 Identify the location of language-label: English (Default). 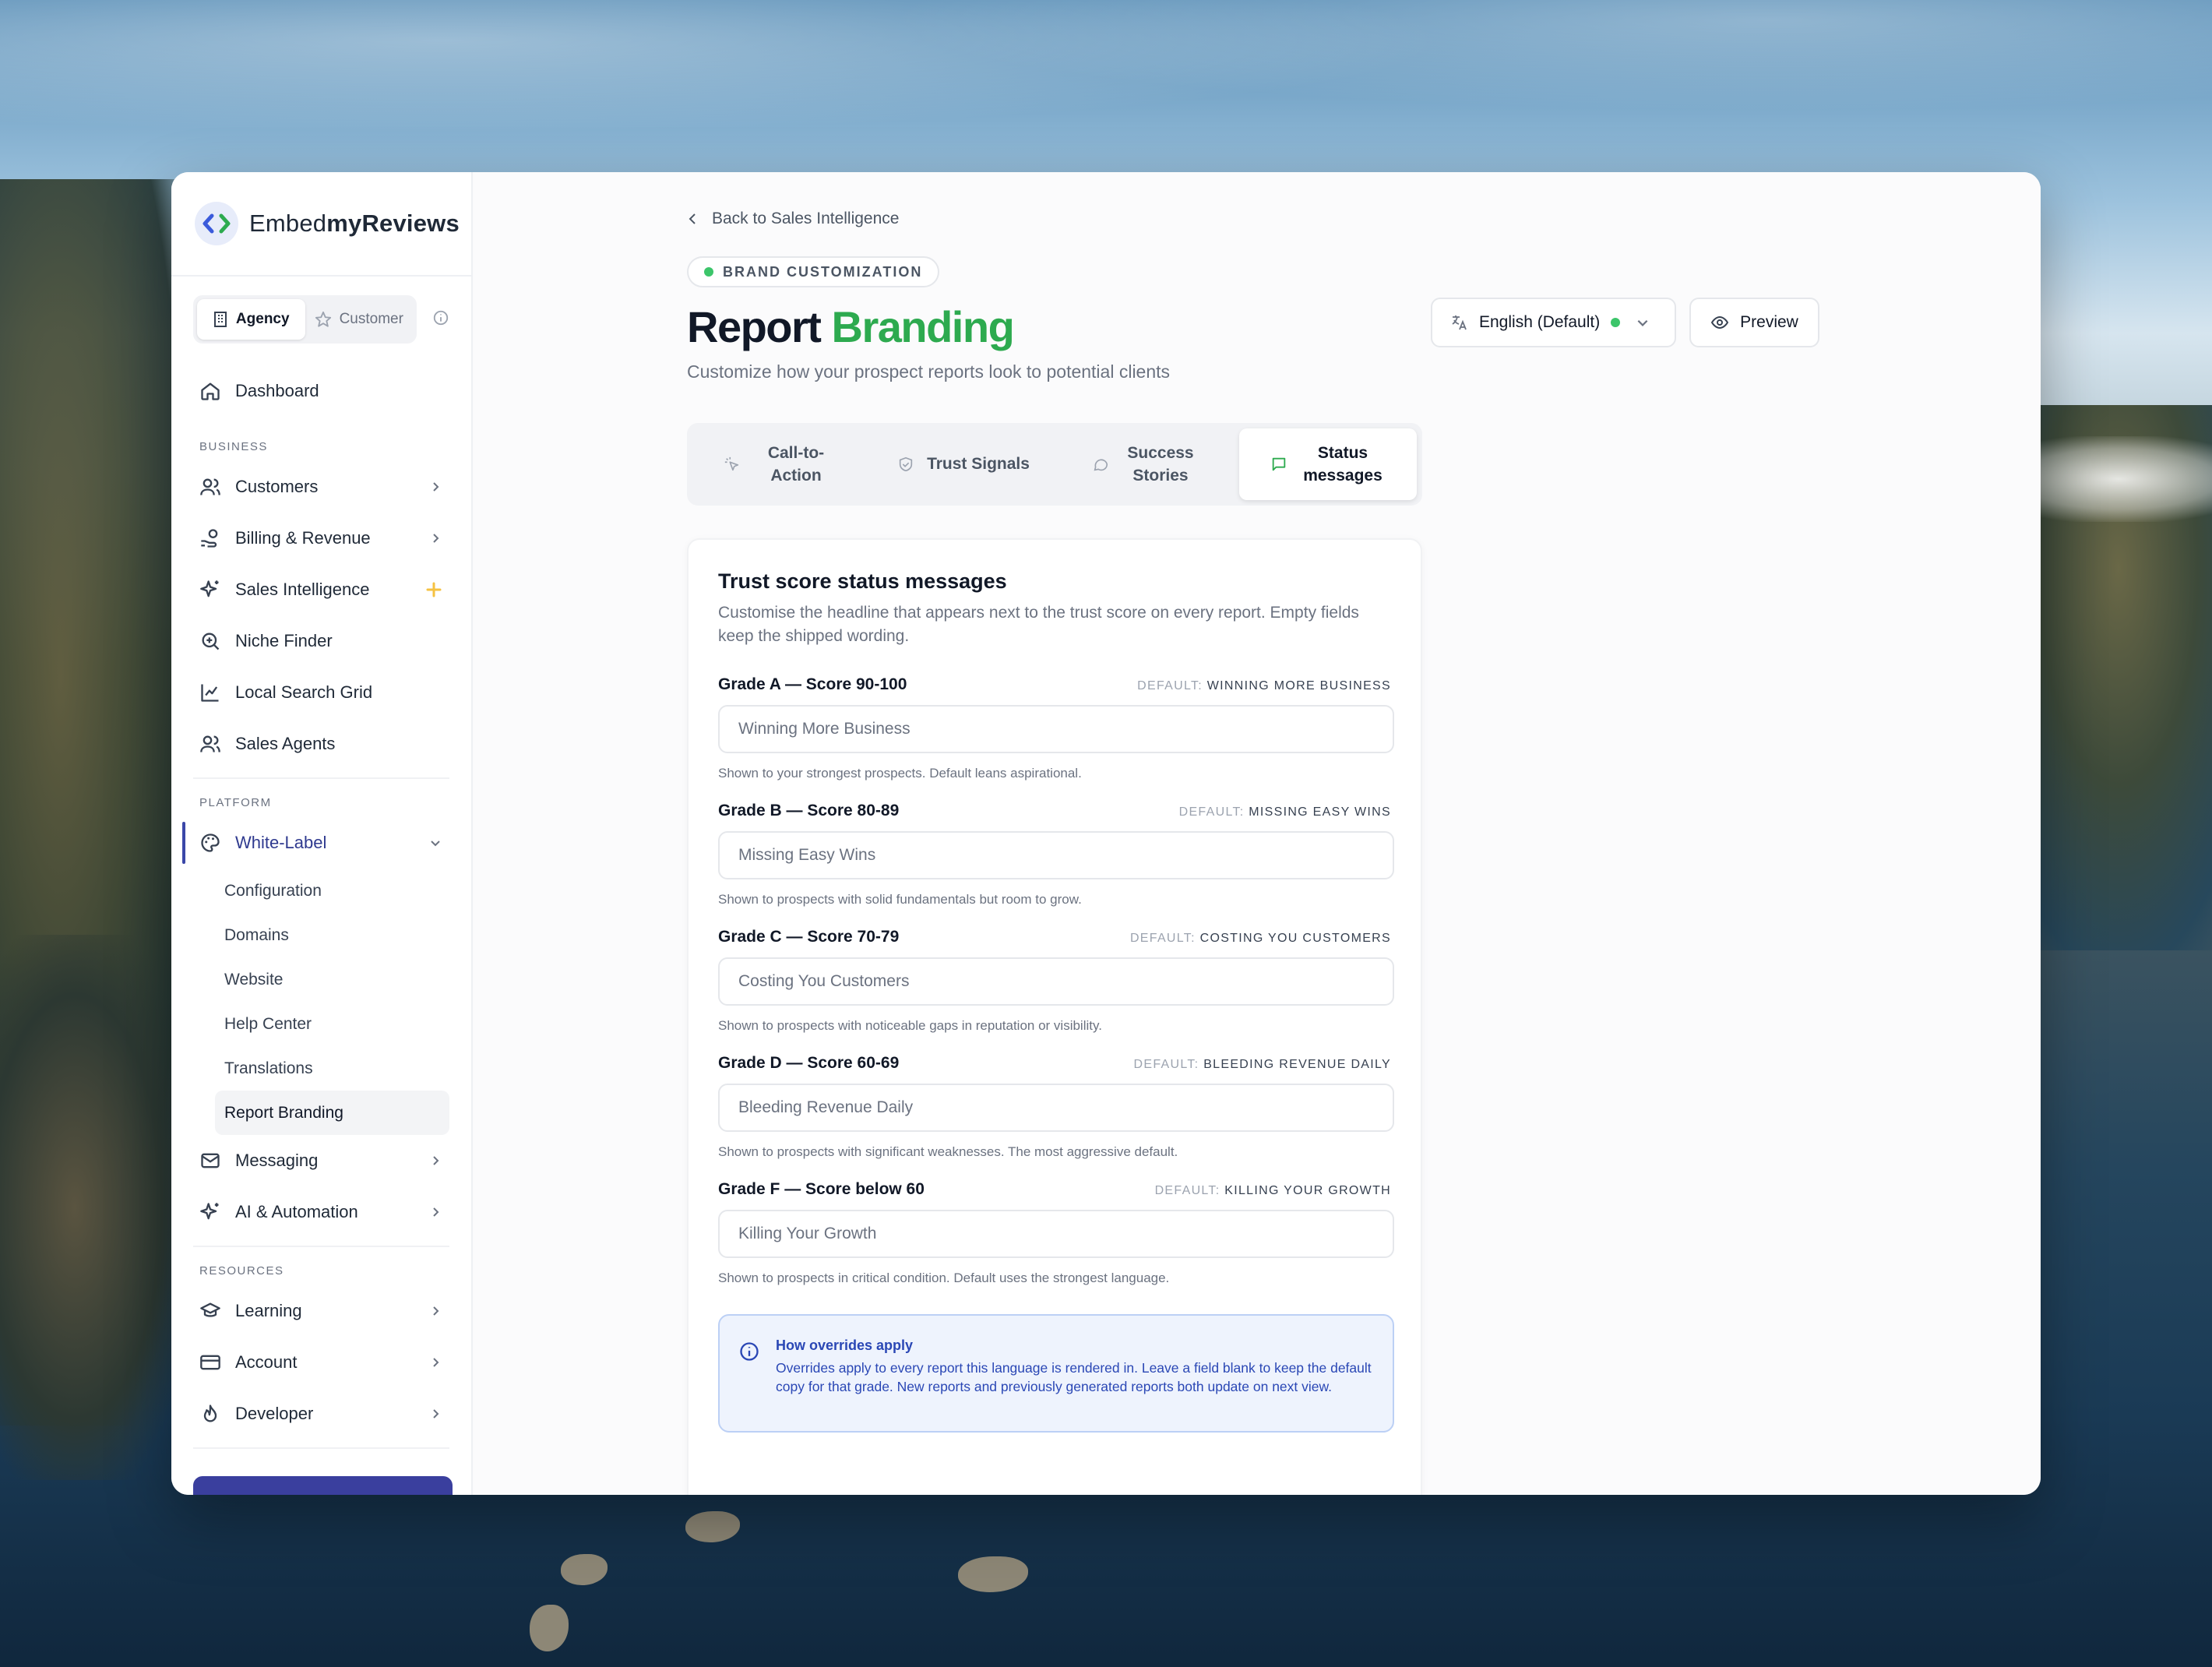
(1540, 322).